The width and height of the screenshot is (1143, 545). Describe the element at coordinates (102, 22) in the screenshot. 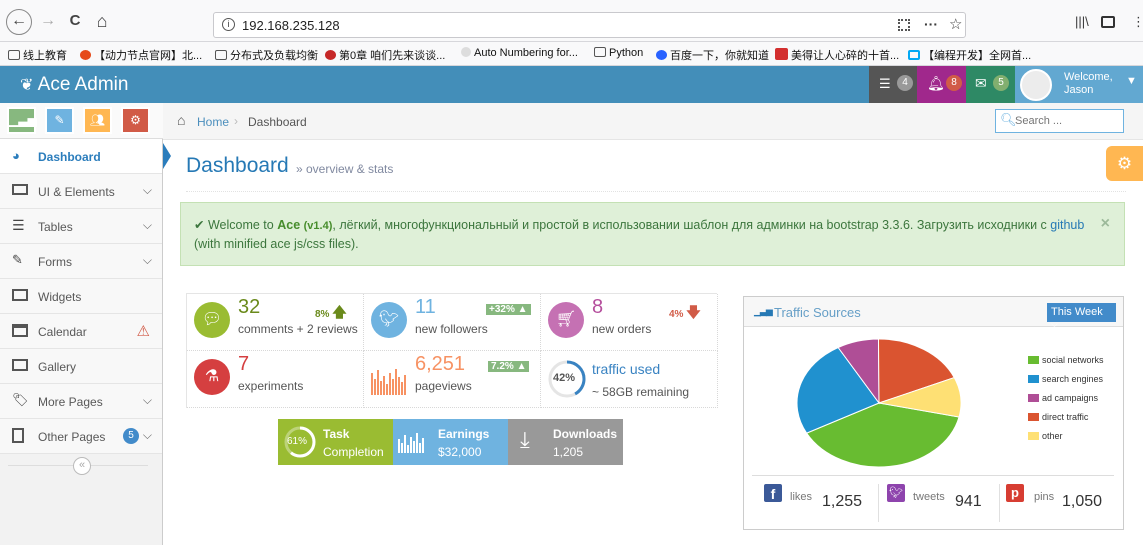

I see `home-icon: ⌂` at that location.